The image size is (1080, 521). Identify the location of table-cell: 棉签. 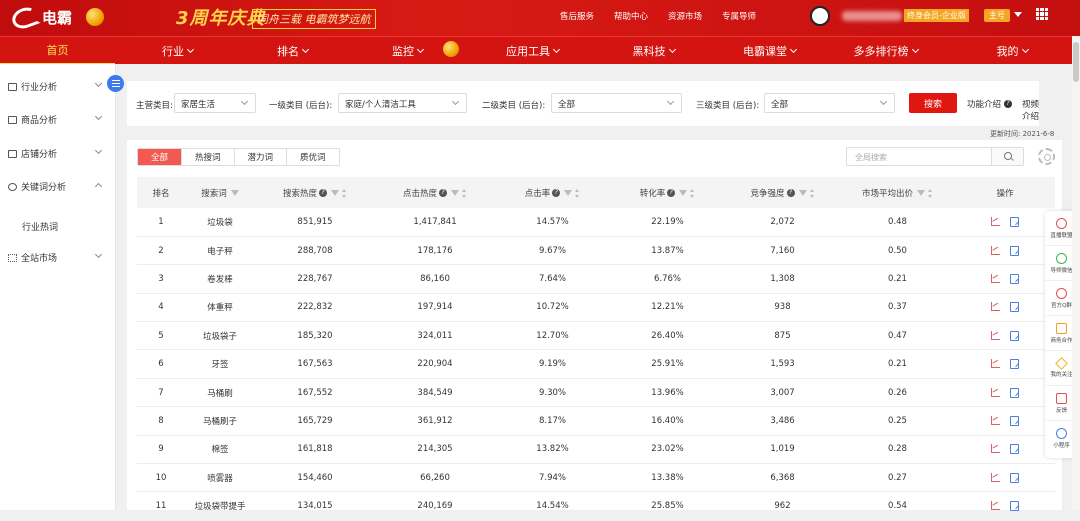
(220, 449).